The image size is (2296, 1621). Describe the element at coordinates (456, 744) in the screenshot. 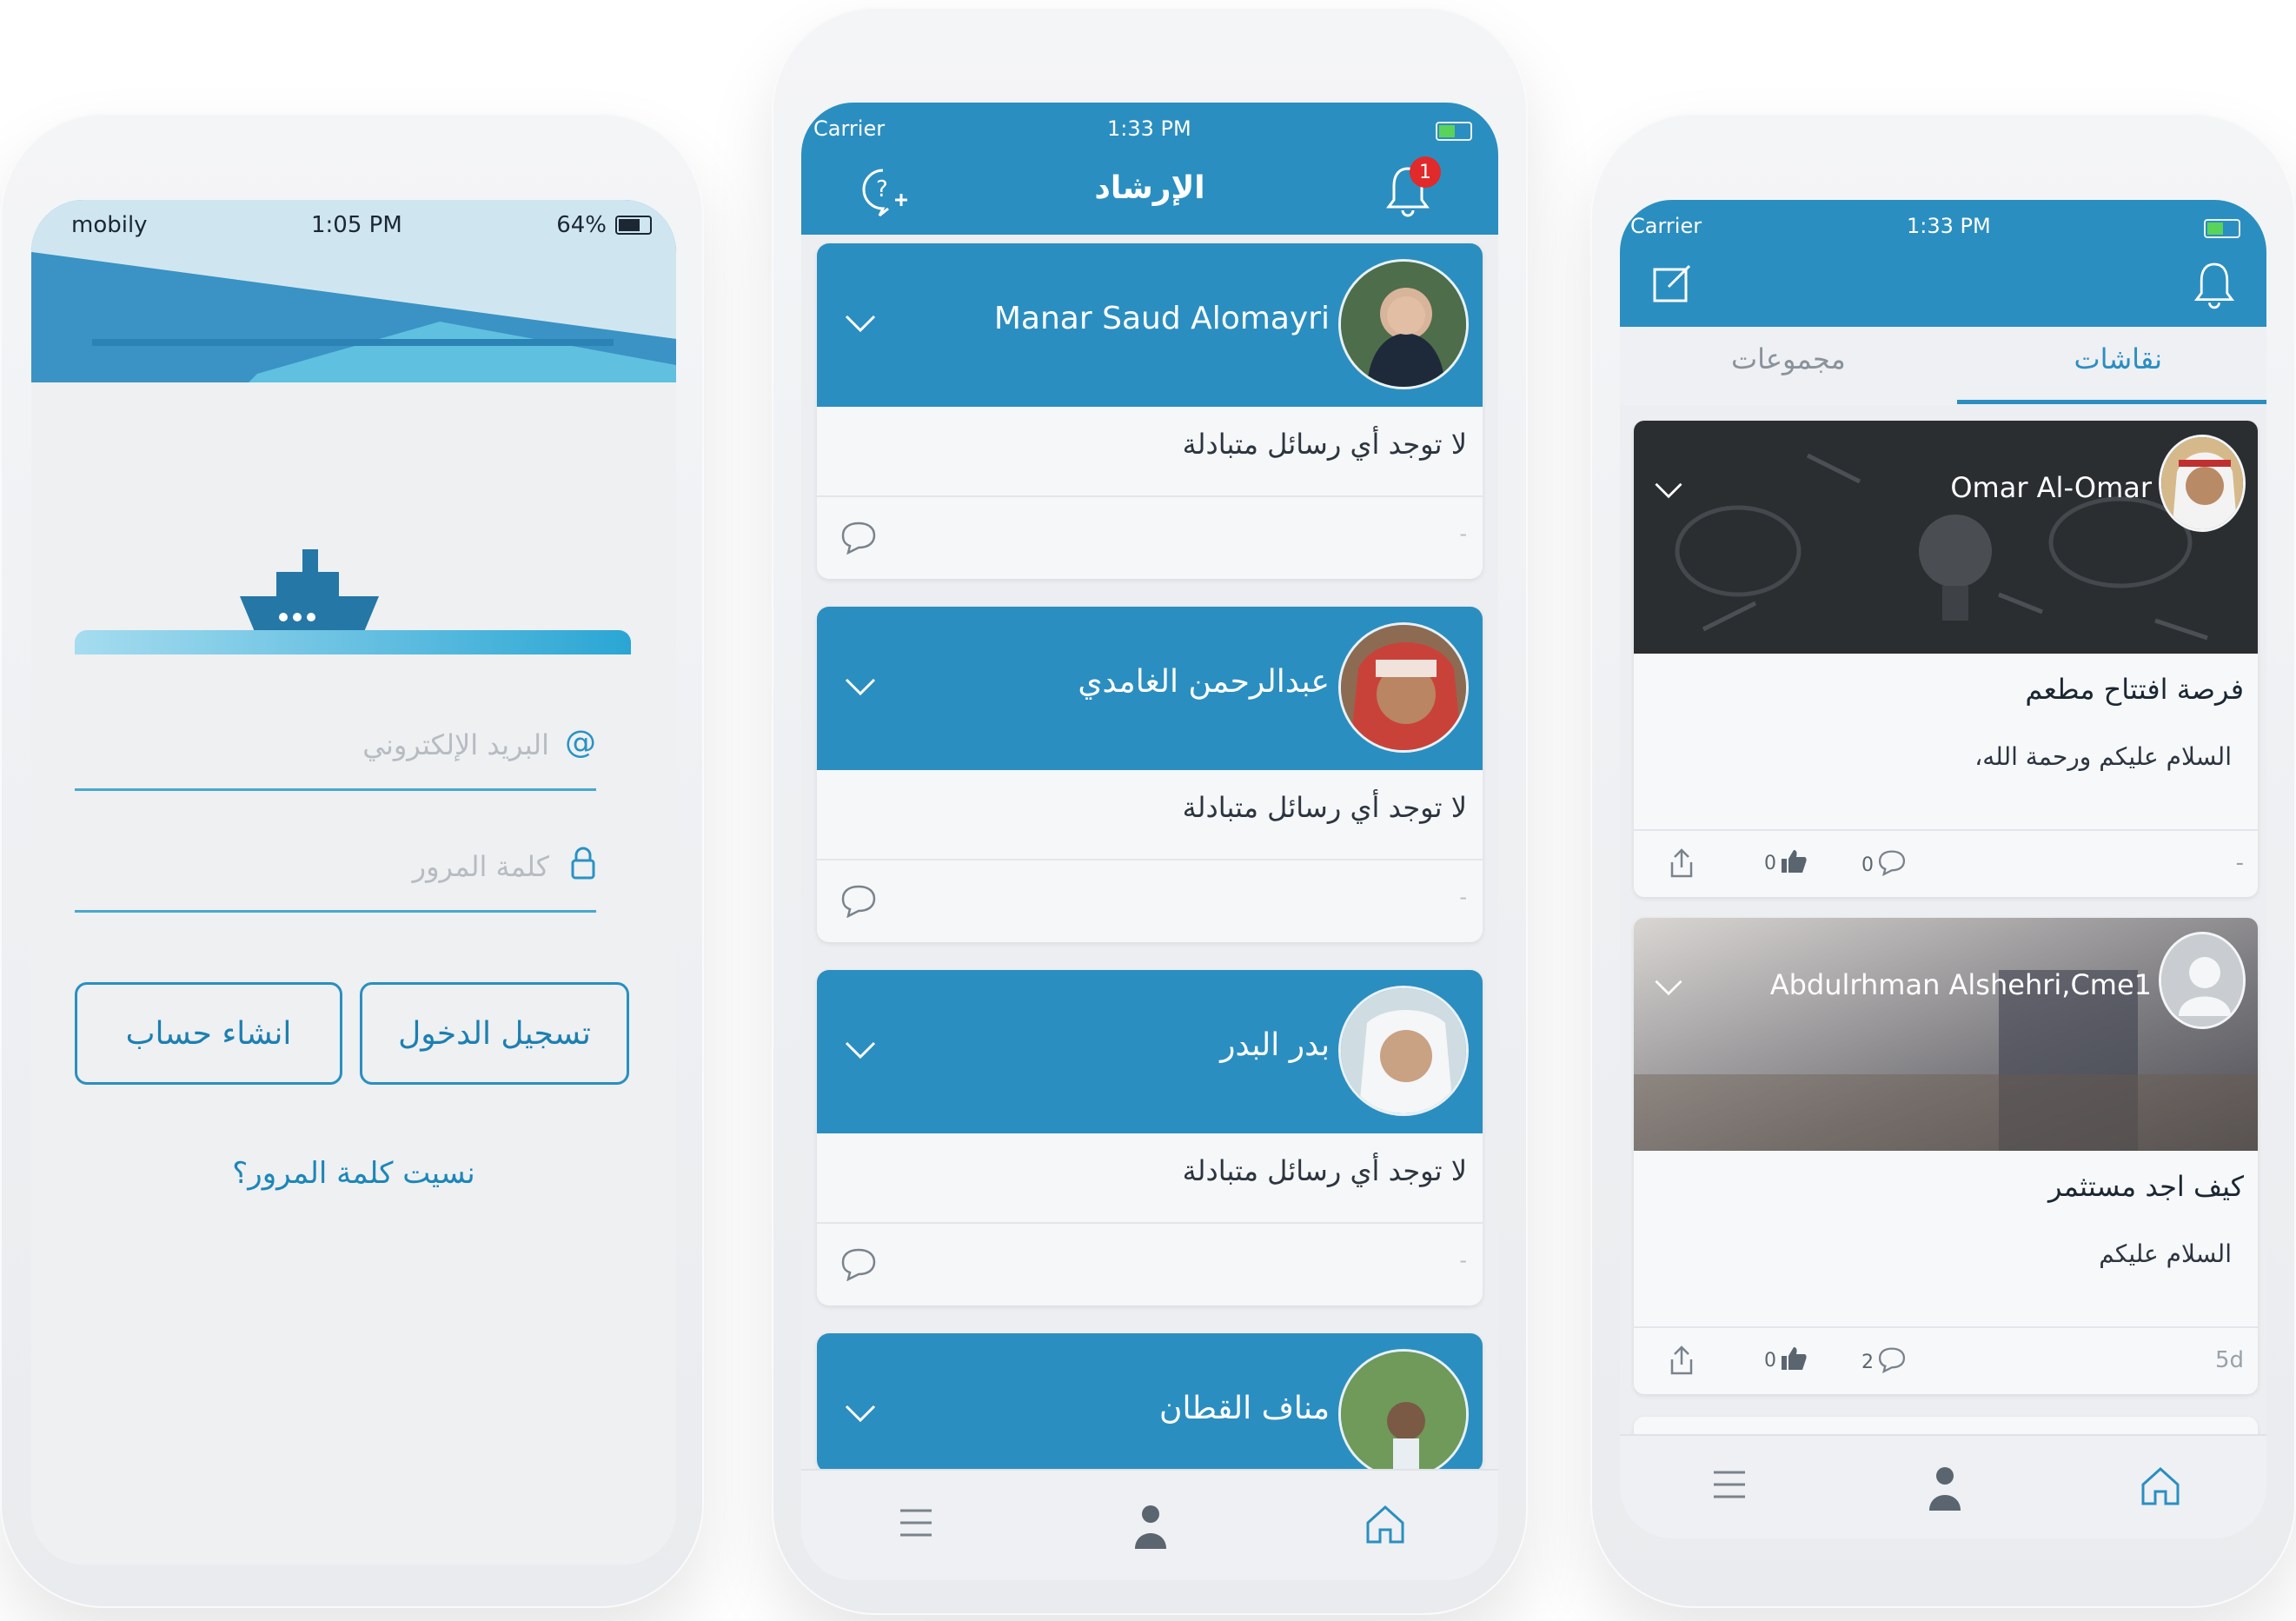

I see `email-placeholder: البريد الإلكتروني` at that location.